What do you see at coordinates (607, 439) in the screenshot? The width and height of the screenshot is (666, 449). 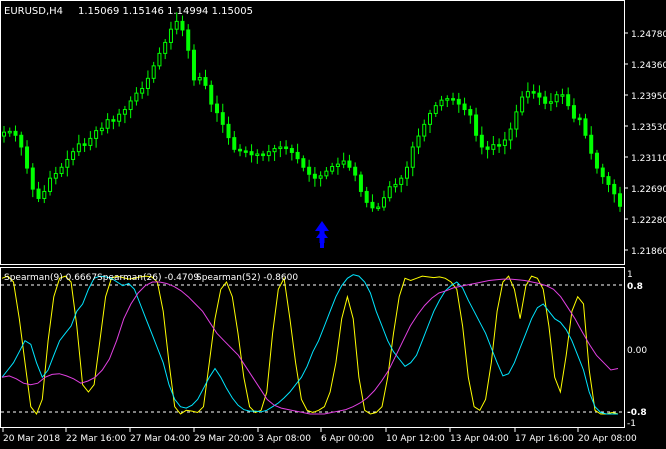 I see `time-label: 20 Apr 08:00` at bounding box center [607, 439].